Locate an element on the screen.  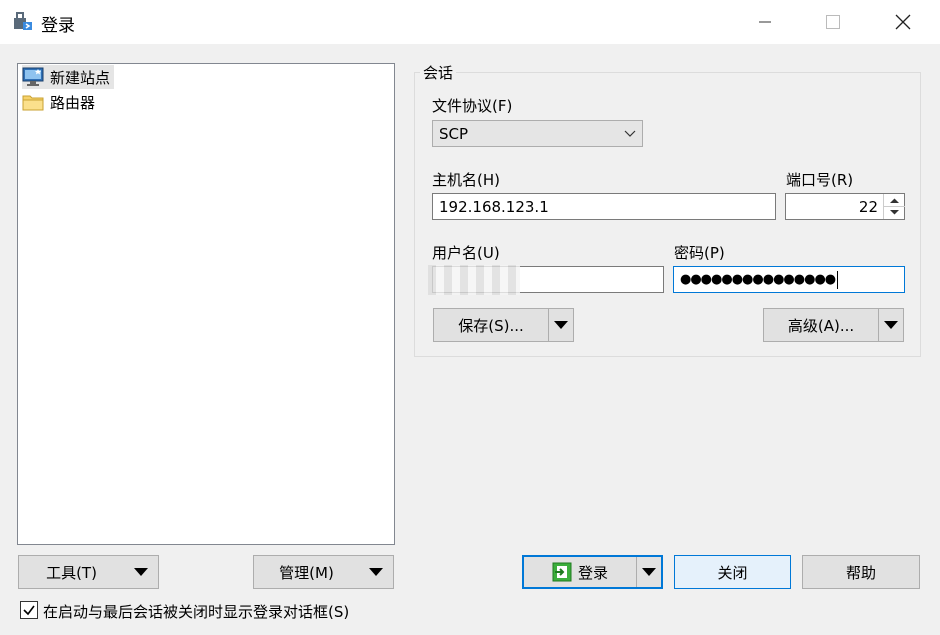
show-login-checkbox is located at coordinates (29, 610).